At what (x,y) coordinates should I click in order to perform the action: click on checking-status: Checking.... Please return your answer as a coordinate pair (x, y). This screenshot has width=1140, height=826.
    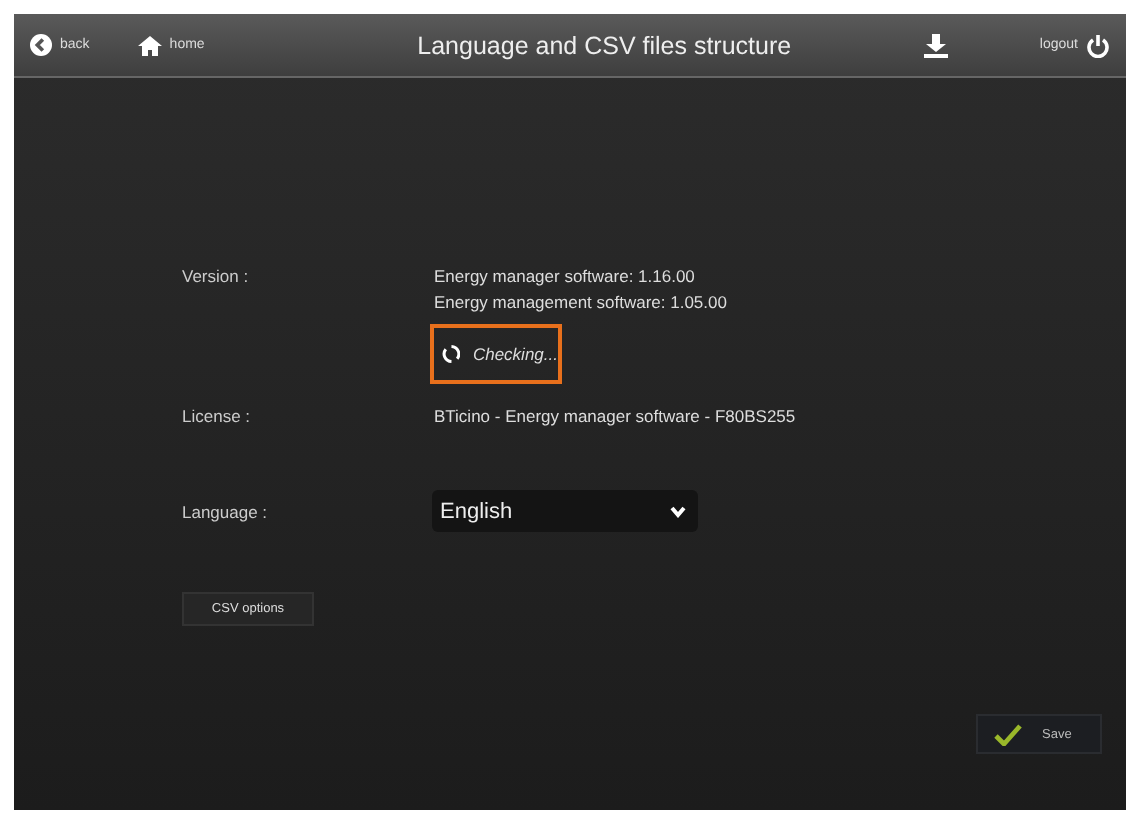
    Looking at the image, I should click on (496, 354).